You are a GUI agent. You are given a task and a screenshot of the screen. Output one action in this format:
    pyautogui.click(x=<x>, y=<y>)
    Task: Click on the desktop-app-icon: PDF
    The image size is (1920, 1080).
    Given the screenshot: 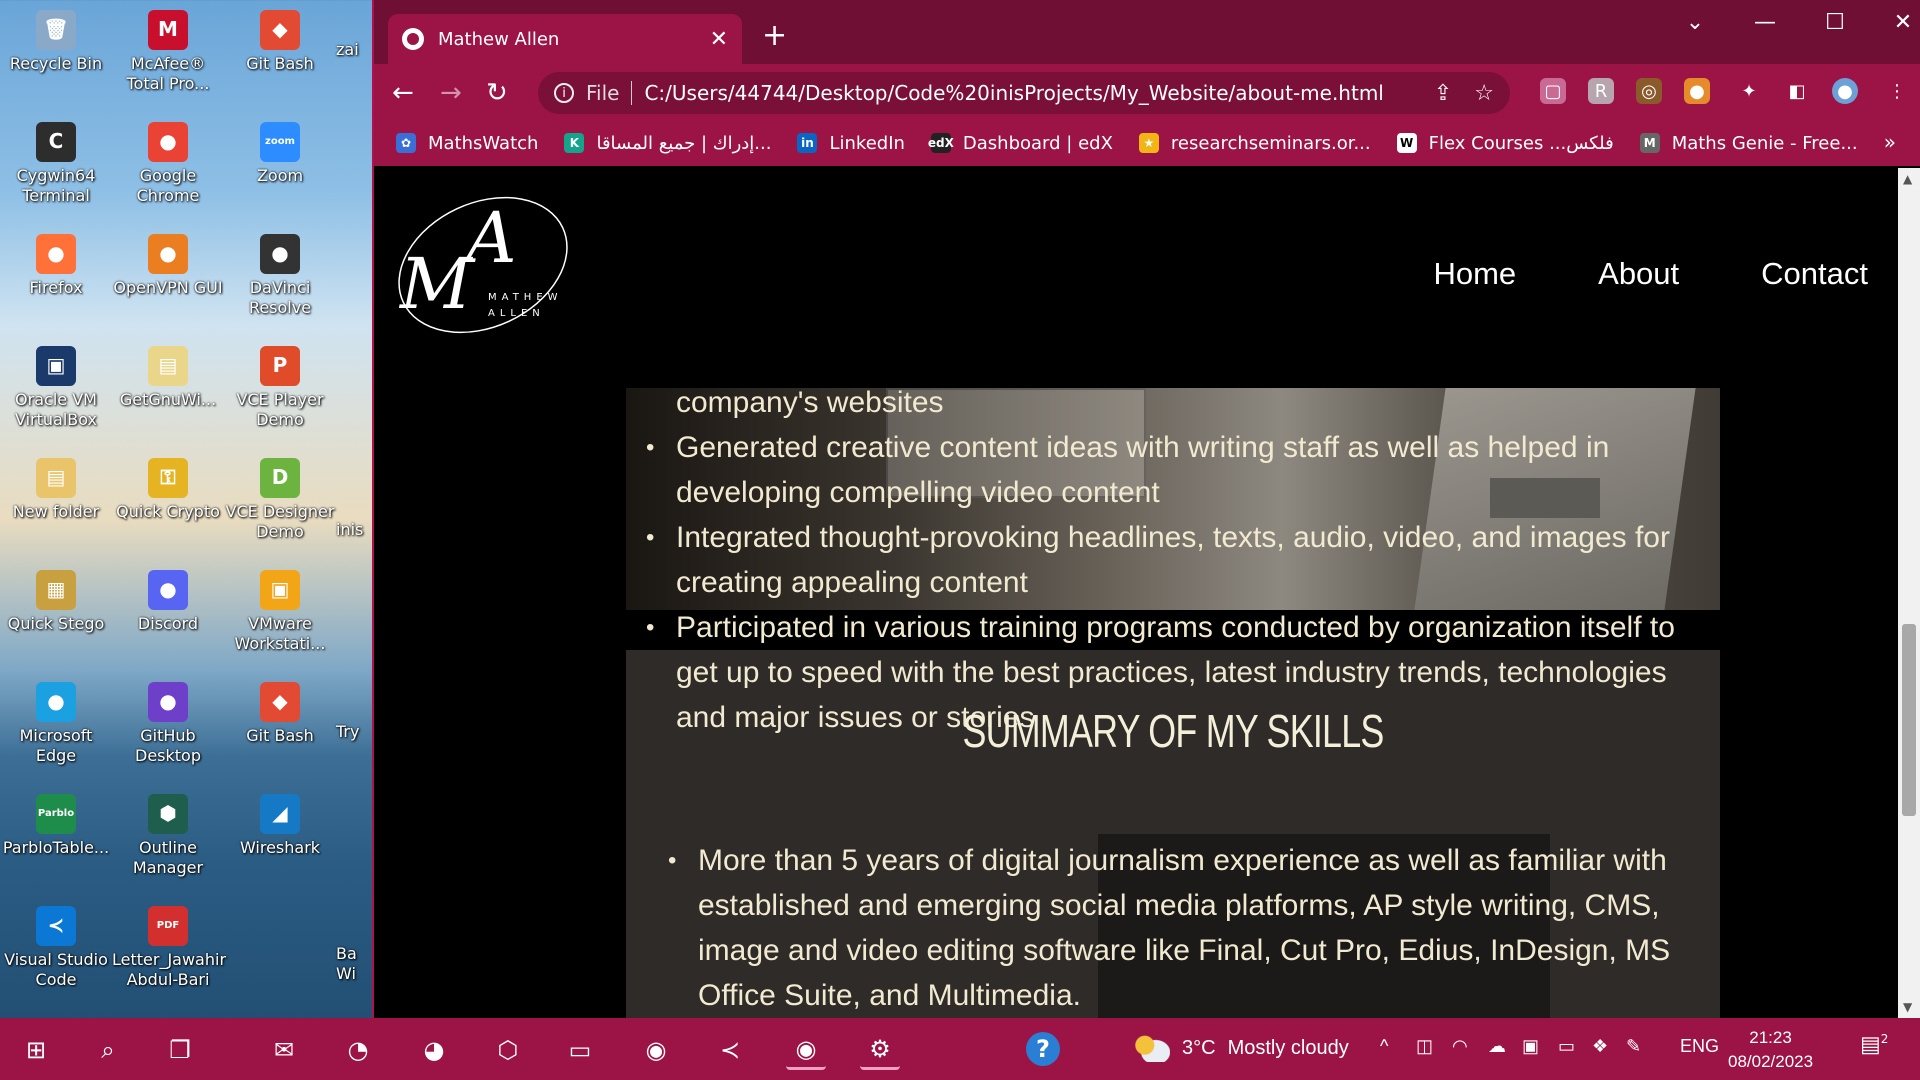 What is the action you would take?
    pyautogui.click(x=168, y=926)
    